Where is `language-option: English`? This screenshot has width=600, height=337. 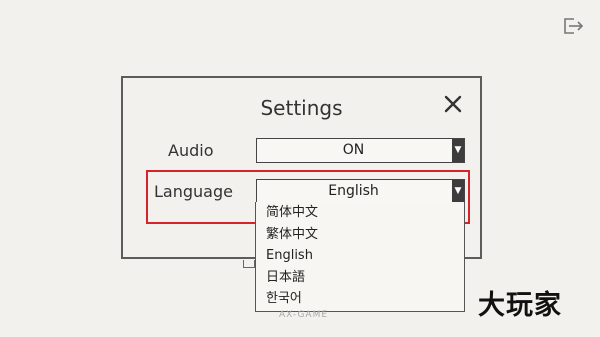 language-option: English is located at coordinates (360, 256).